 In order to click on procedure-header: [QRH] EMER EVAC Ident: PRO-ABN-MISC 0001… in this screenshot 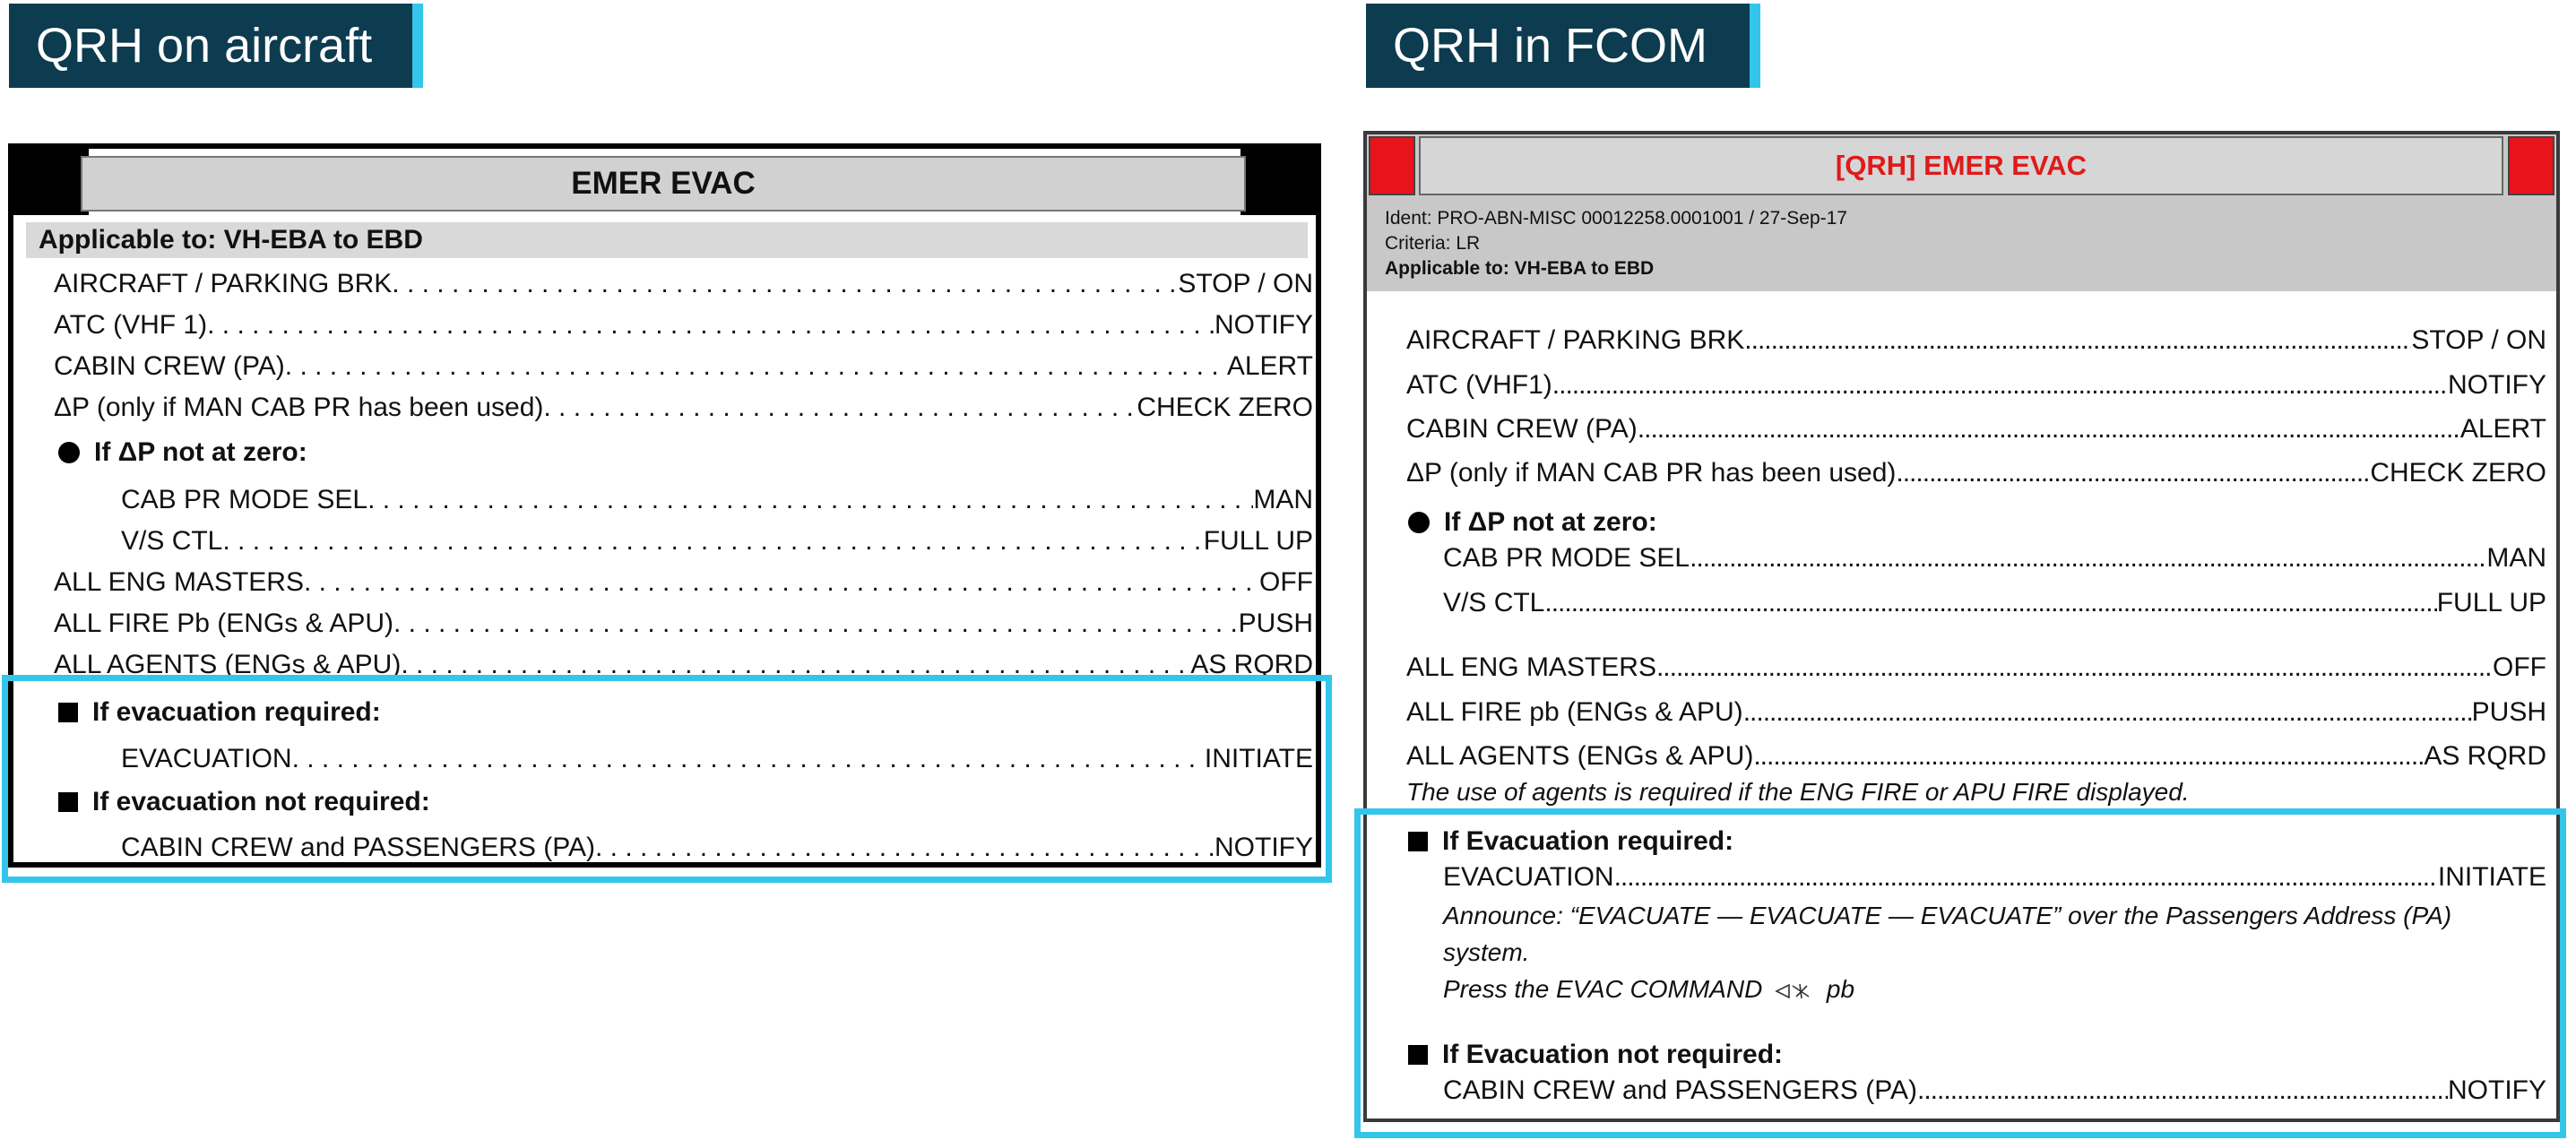, I will do `click(1961, 212)`.